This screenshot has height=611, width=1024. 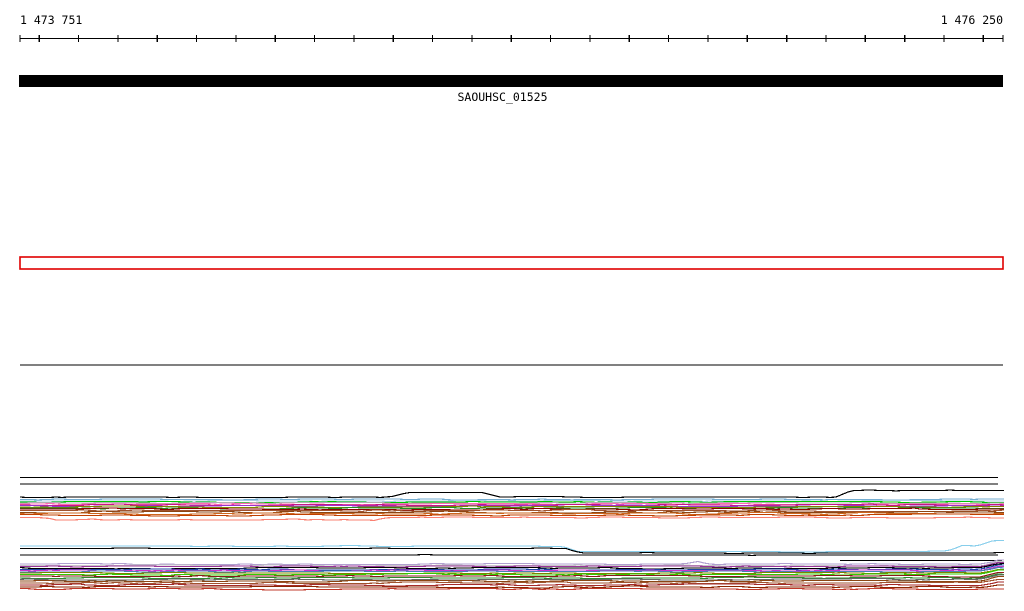 What do you see at coordinates (512, 565) in the screenshot?
I see `lower-coverage-plots` at bounding box center [512, 565].